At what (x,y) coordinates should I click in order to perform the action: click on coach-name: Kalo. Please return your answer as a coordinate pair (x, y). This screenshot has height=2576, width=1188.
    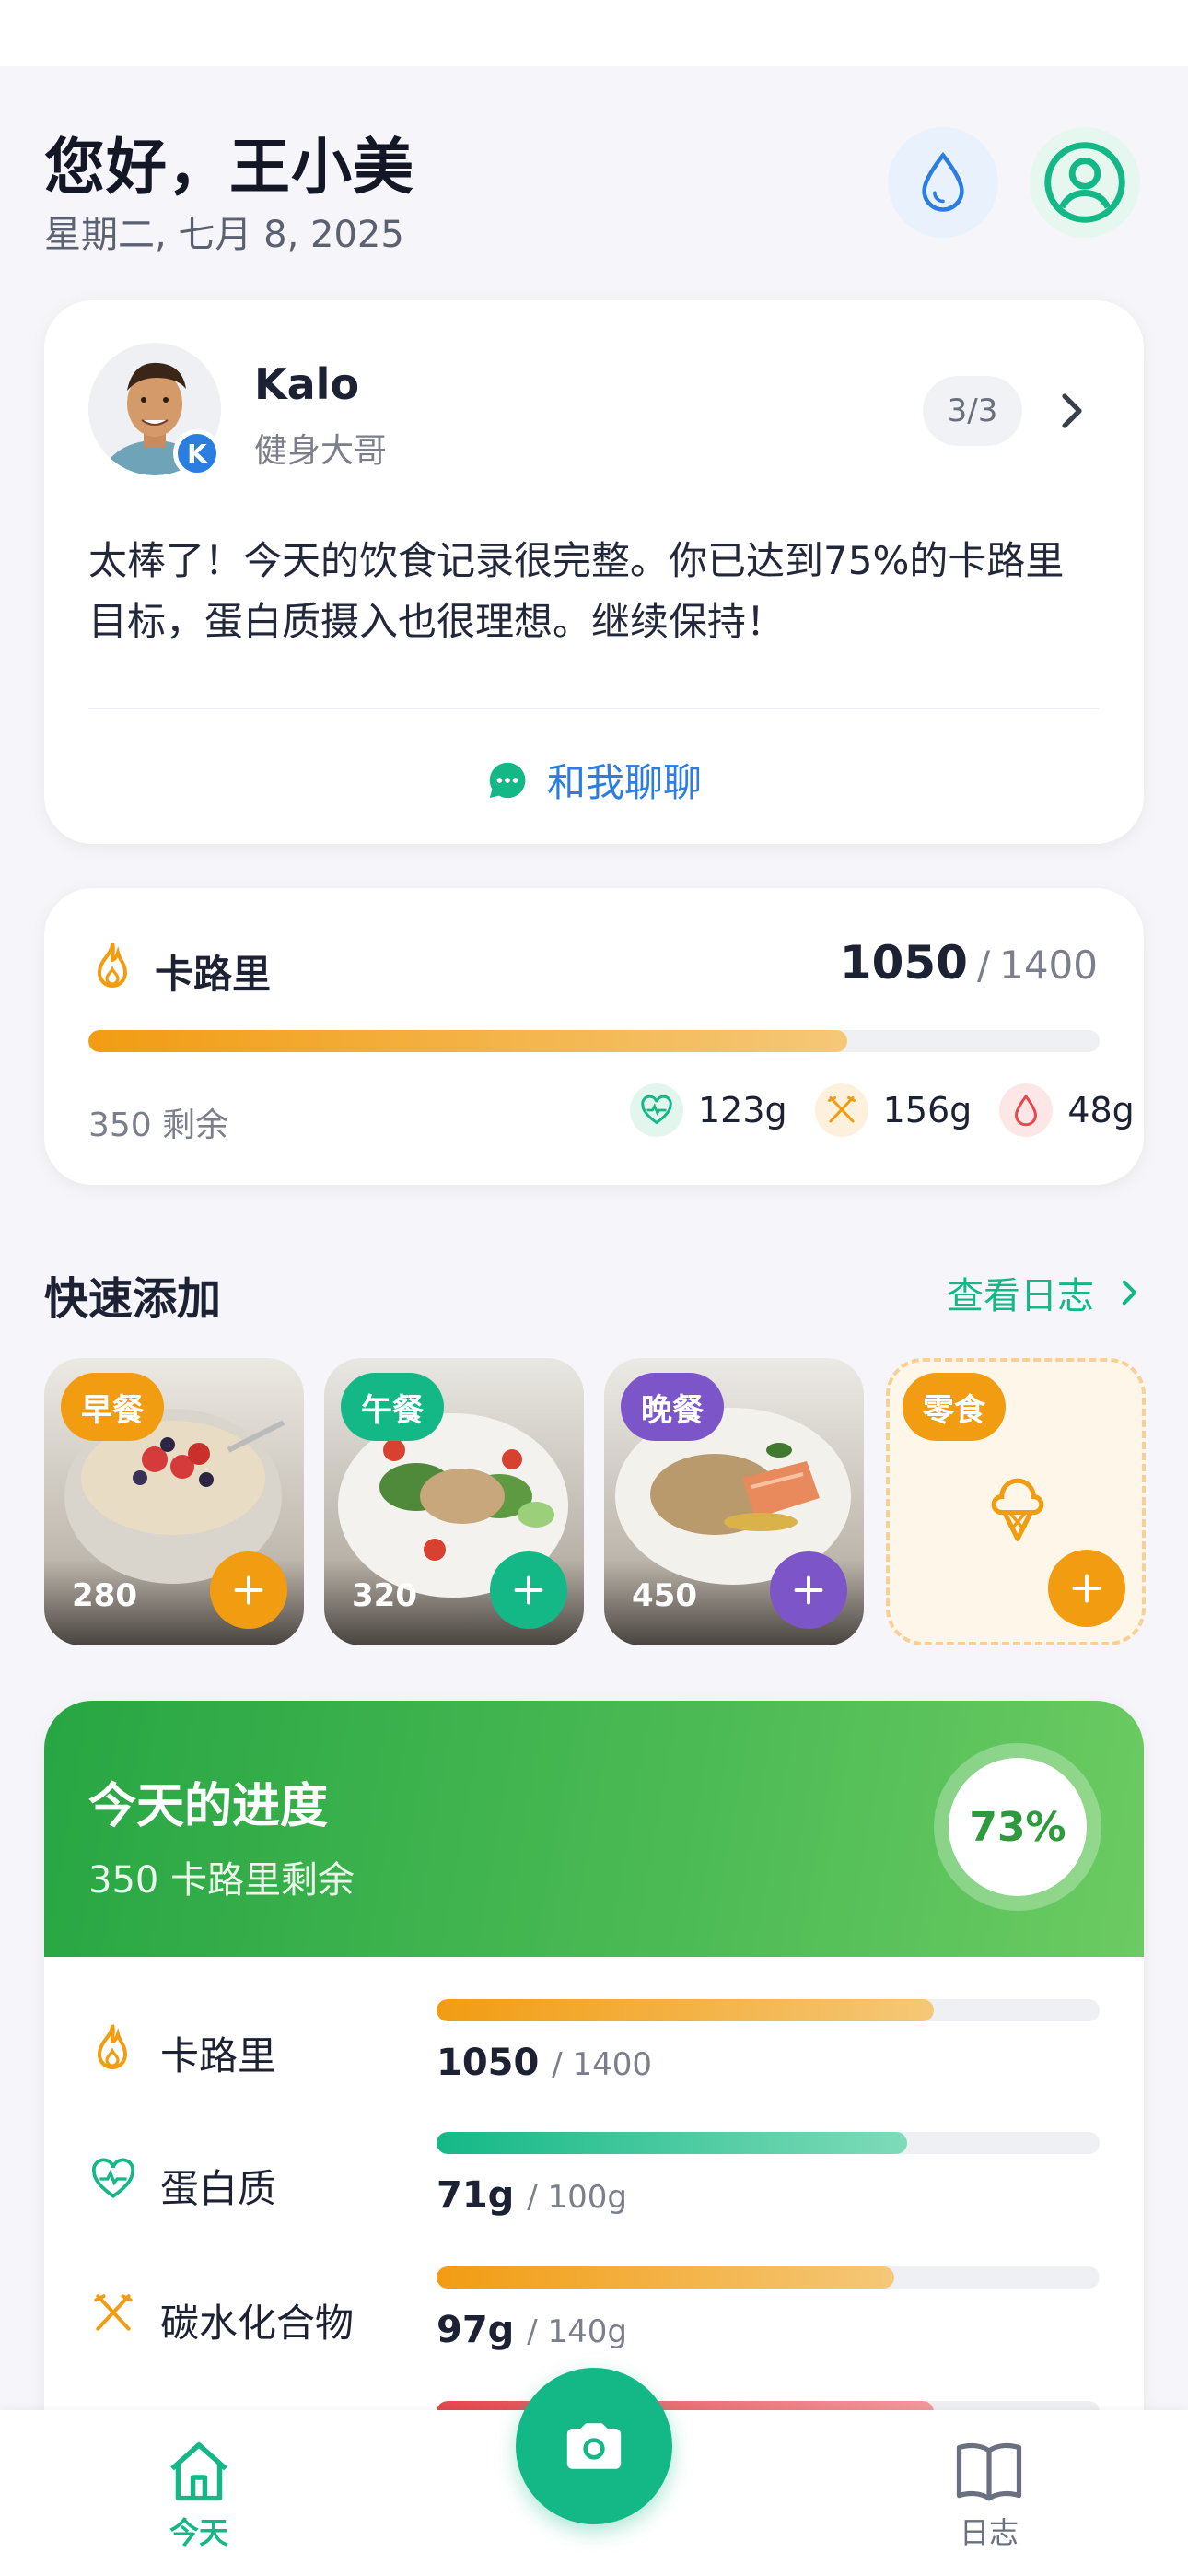
    Looking at the image, I should click on (307, 384).